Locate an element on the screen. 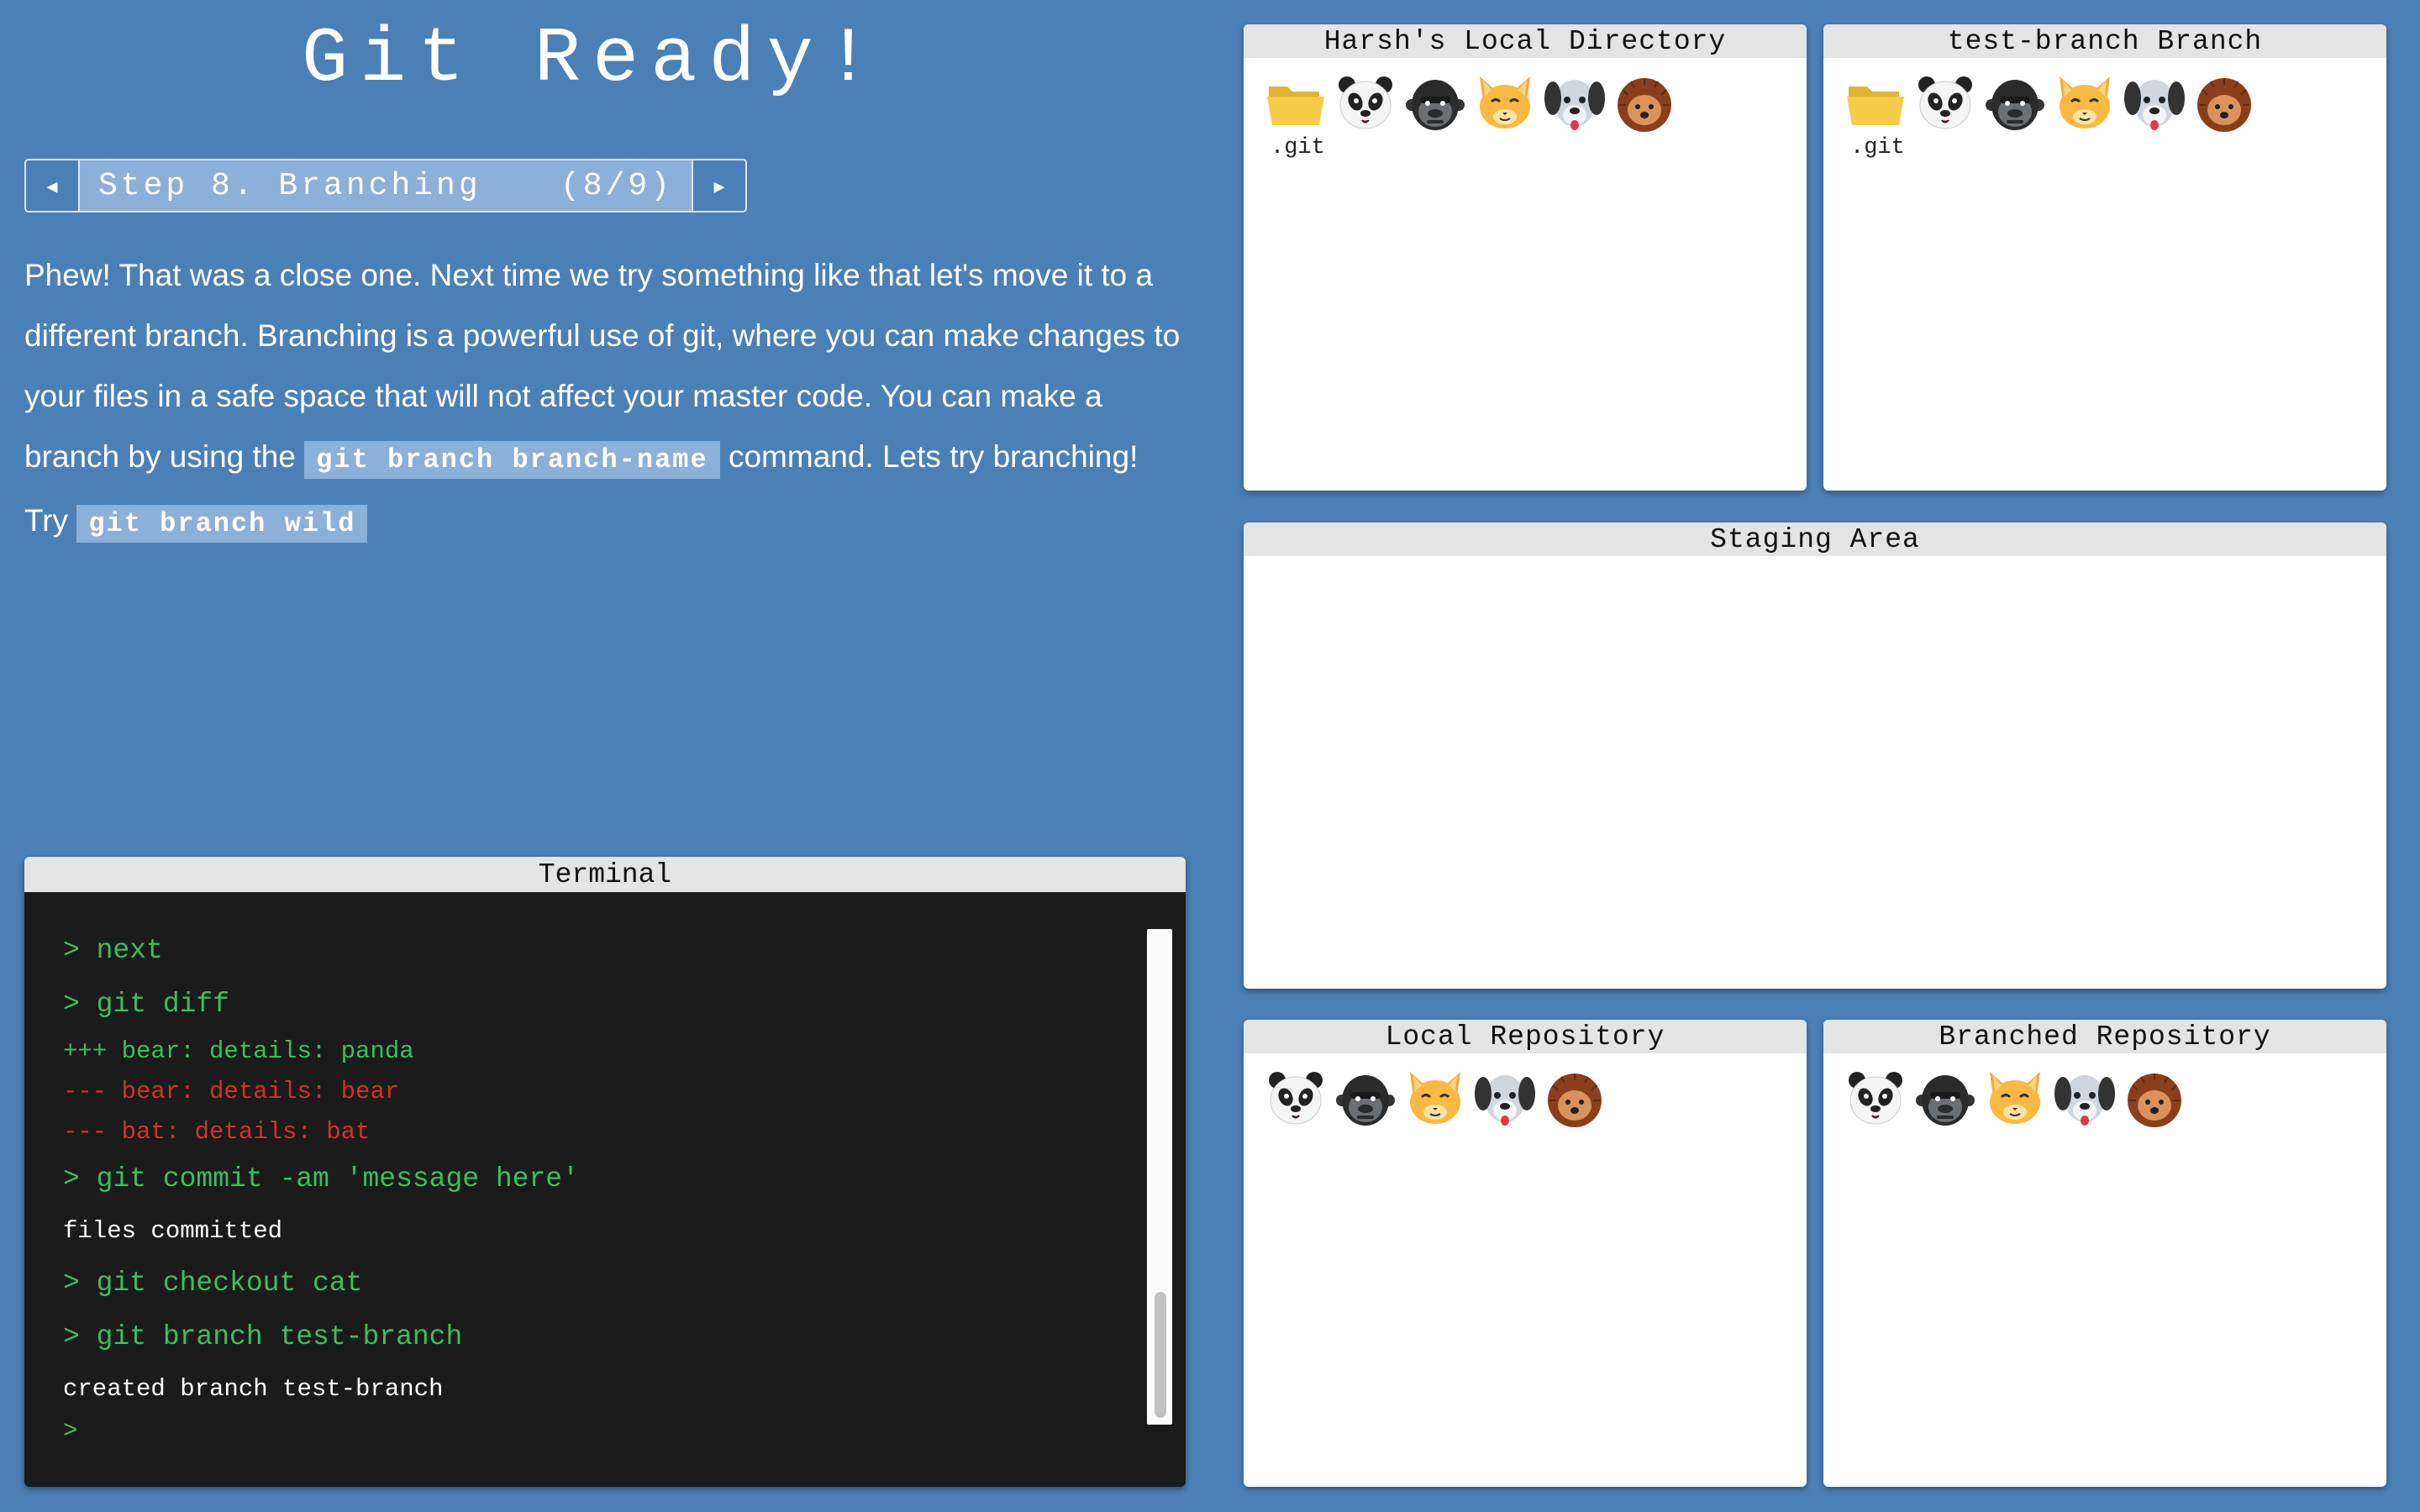 The image size is (2420, 1512). scrollbar-thumb is located at coordinates (1161, 1355).